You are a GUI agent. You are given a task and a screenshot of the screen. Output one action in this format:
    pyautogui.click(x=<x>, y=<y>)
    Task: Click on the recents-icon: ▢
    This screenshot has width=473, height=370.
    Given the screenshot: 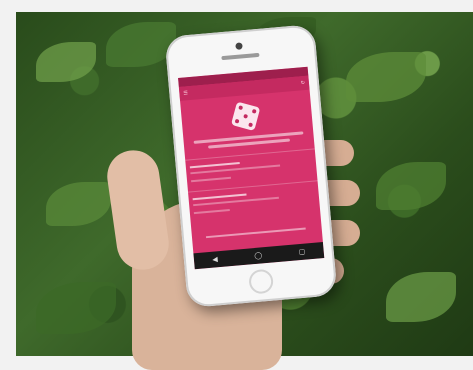 What is the action you would take?
    pyautogui.click(x=301, y=252)
    